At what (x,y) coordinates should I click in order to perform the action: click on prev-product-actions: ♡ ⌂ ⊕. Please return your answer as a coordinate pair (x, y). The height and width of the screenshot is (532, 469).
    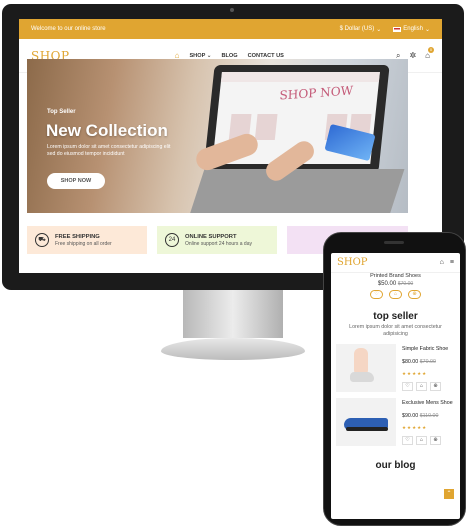
    Looking at the image, I should click on (395, 294).